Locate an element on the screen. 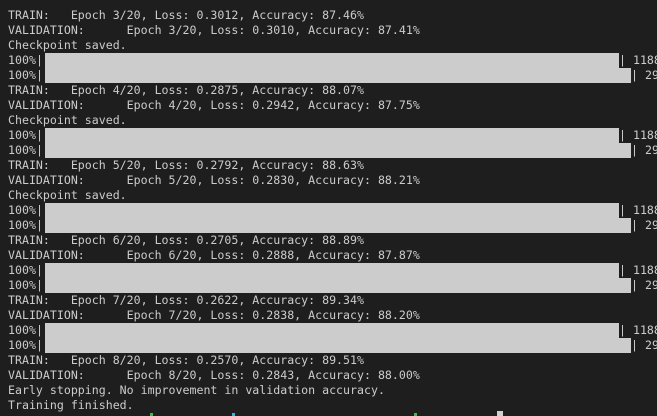  terminal-prompt-line is located at coordinates (328, 413).